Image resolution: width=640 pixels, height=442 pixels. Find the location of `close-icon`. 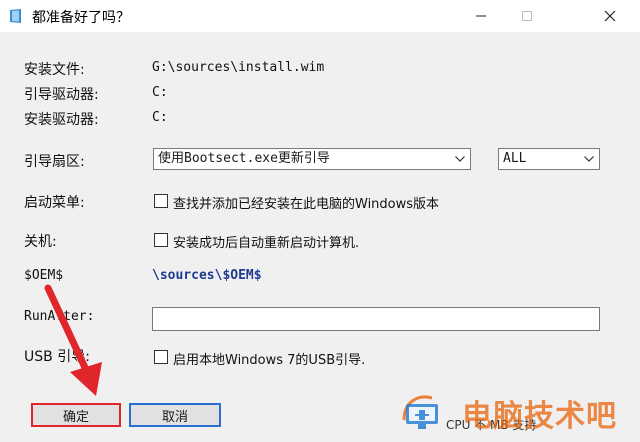

close-icon is located at coordinates (610, 16).